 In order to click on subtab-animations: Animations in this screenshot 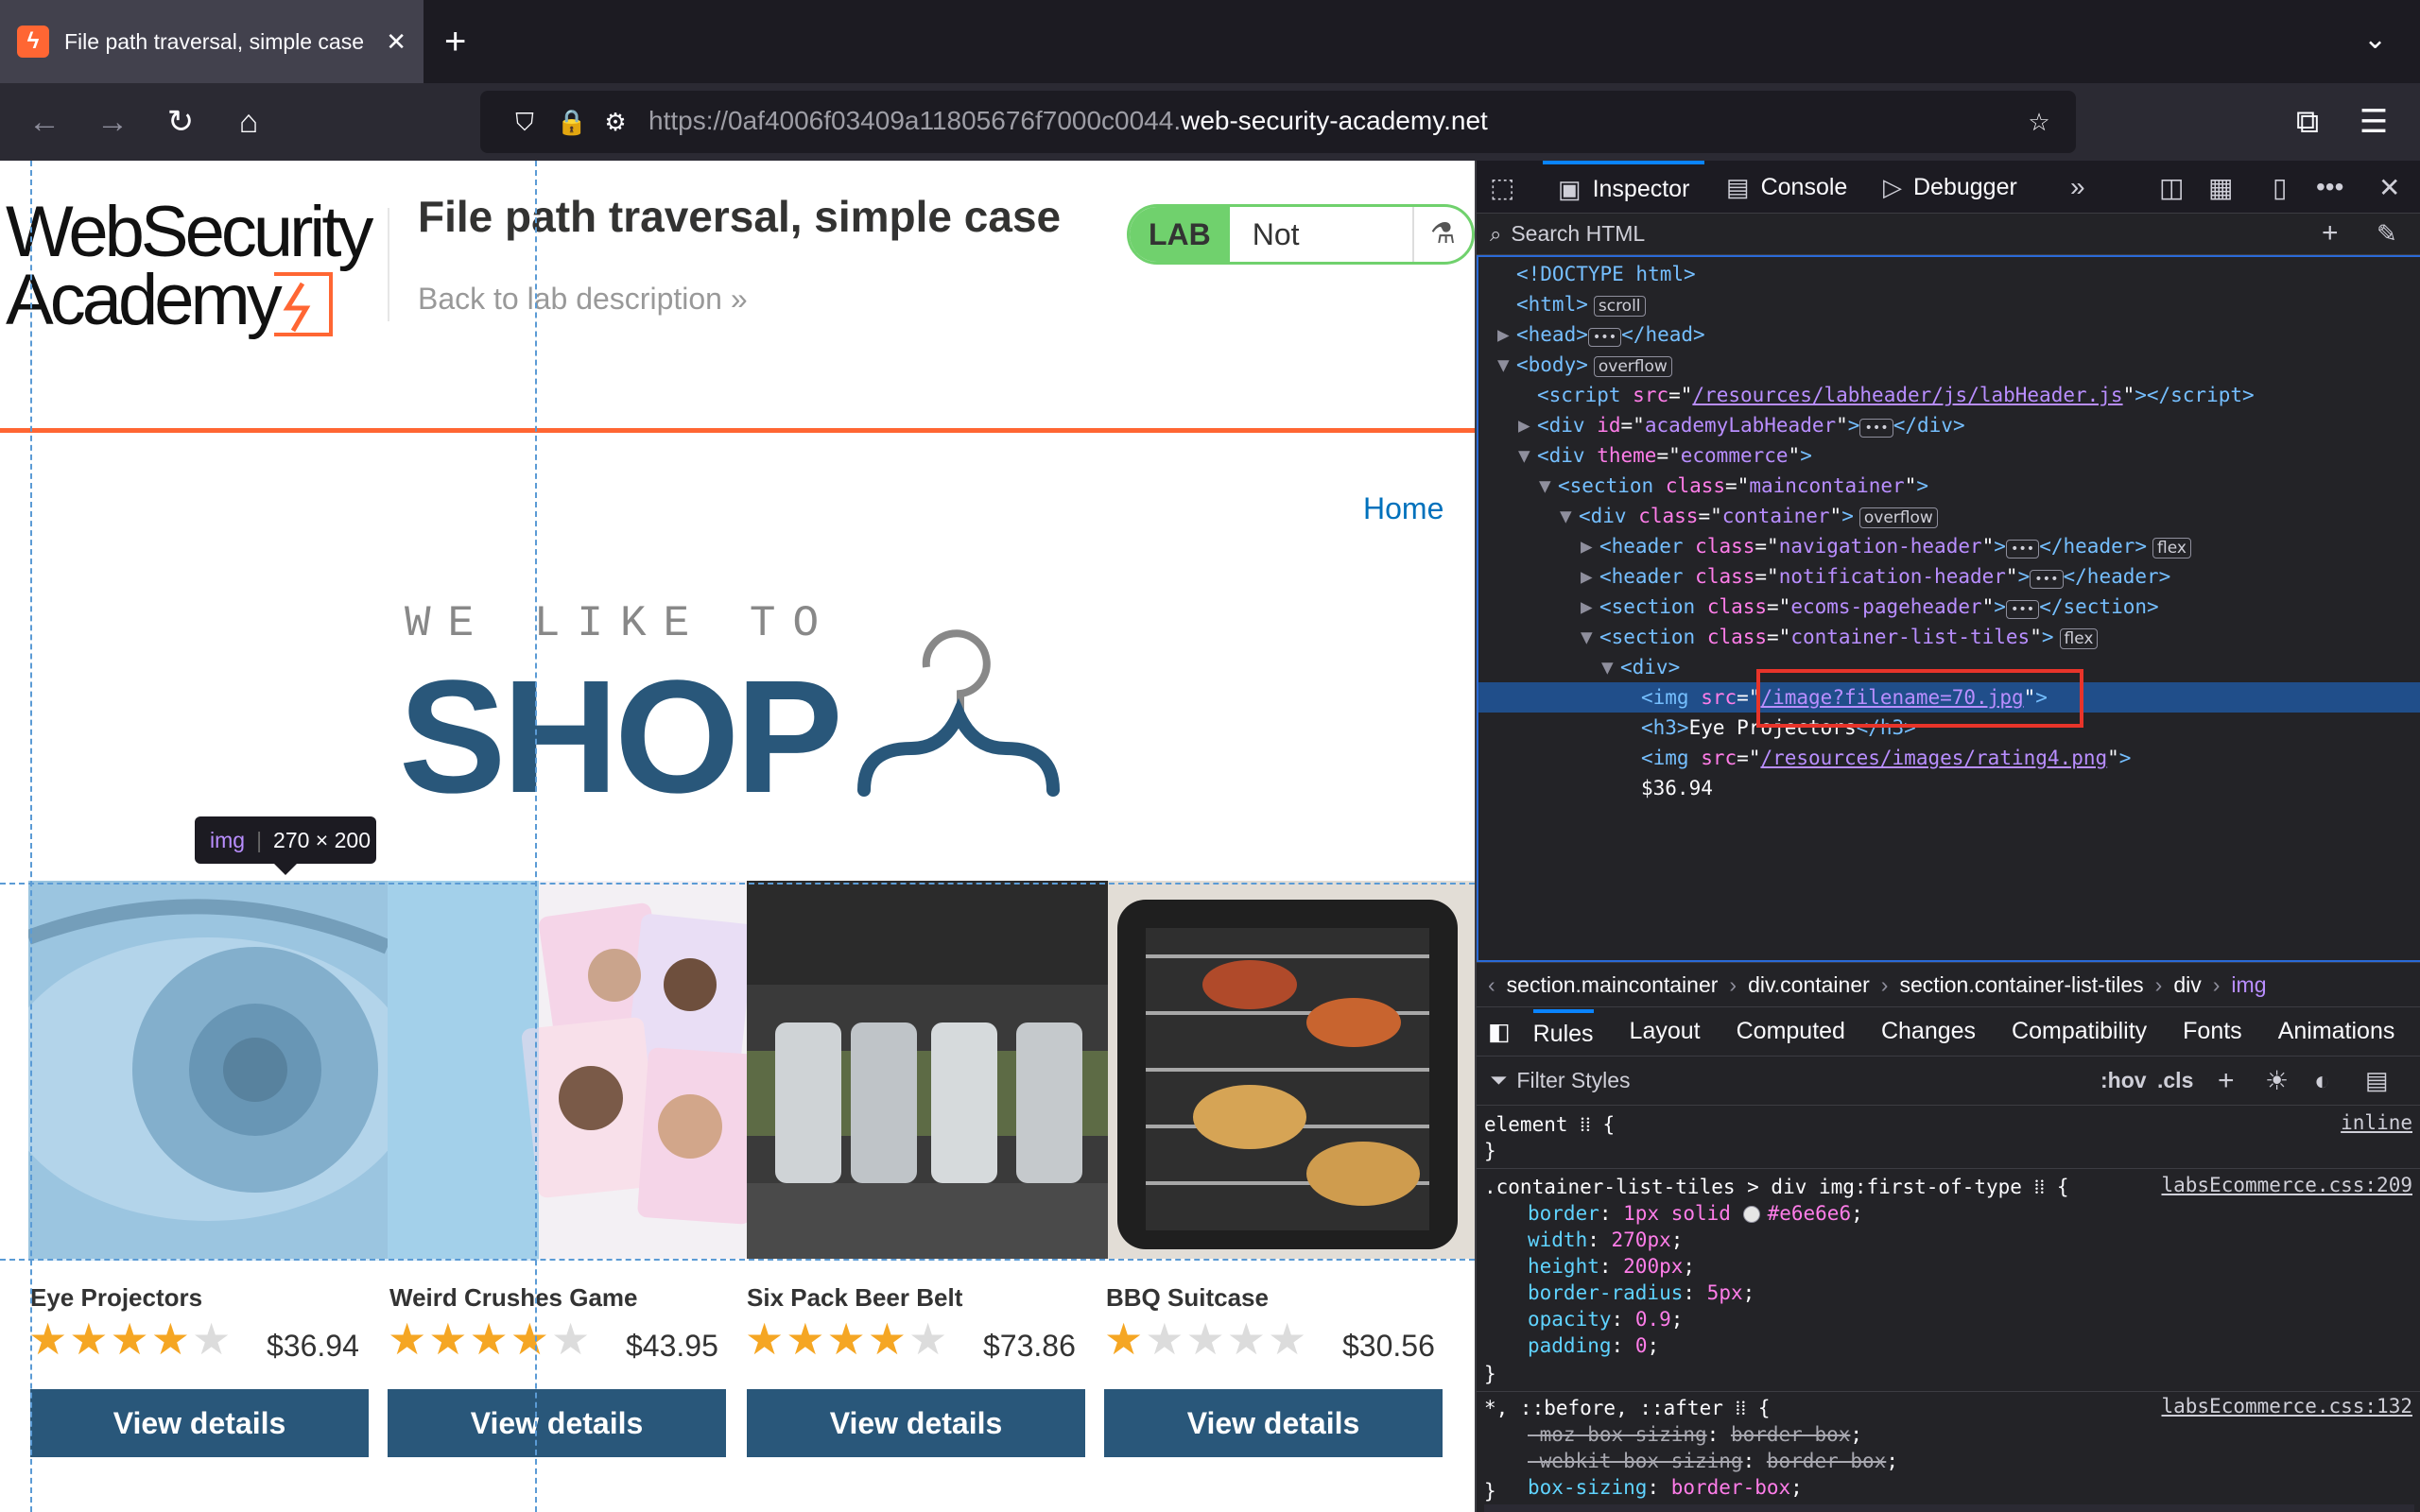, I will do `click(2336, 1031)`.